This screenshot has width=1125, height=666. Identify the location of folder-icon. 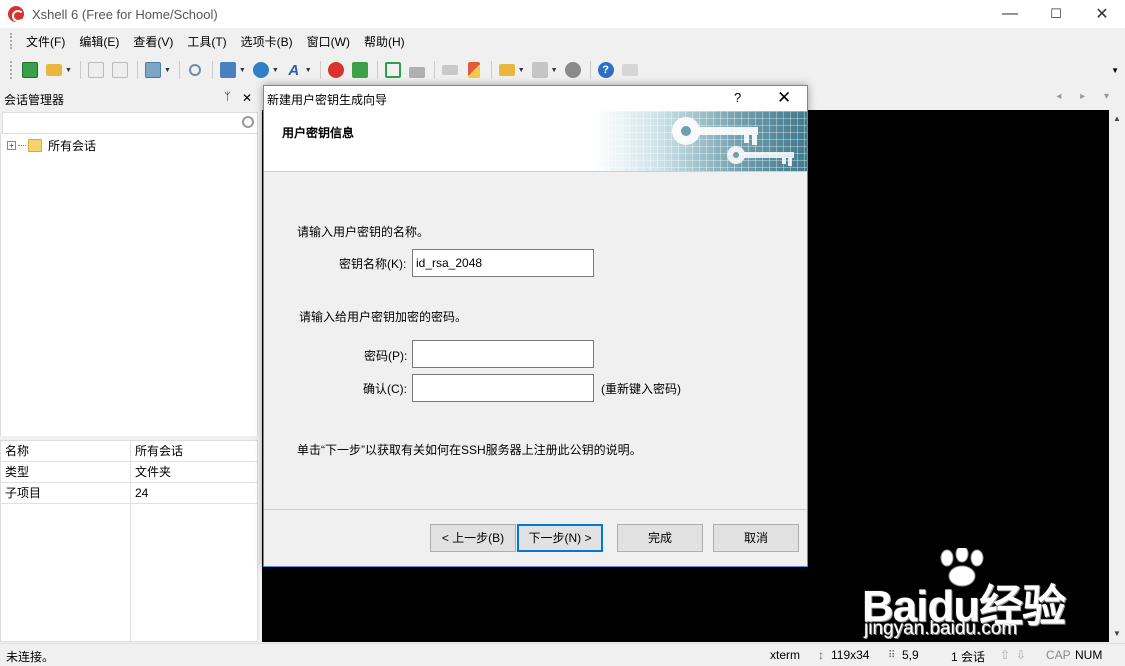
(35, 145).